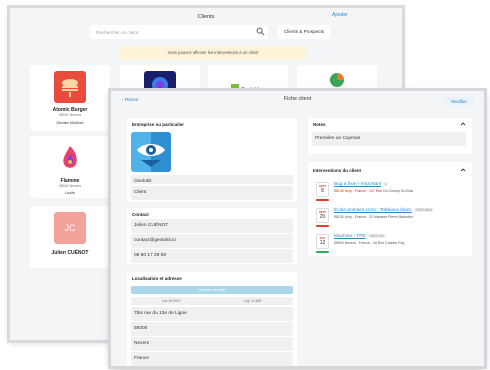 The width and height of the screenshot is (490, 370). What do you see at coordinates (386, 184) in the screenshot?
I see `status-badge: •` at bounding box center [386, 184].